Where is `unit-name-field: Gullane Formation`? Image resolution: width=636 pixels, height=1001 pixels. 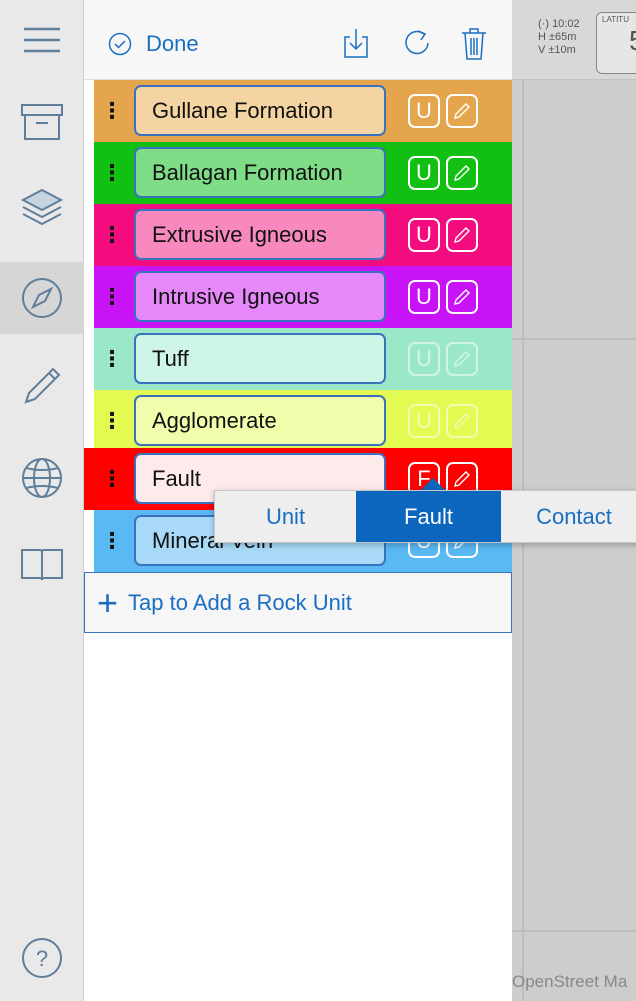 unit-name-field: Gullane Formation is located at coordinates (260, 110).